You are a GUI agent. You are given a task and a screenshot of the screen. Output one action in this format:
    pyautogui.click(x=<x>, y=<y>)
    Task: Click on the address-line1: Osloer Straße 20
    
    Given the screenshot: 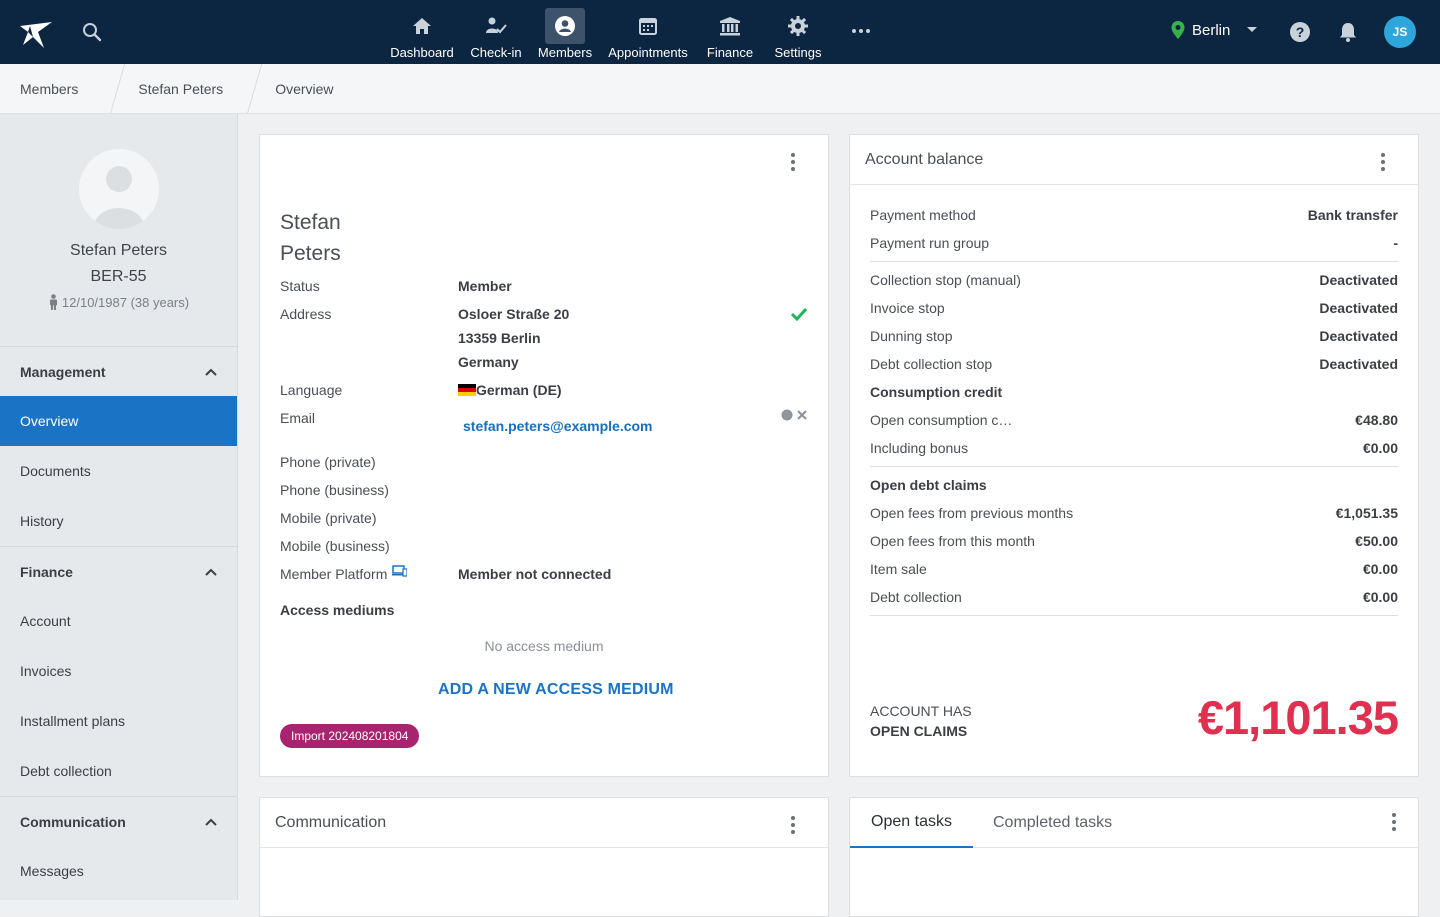 What is the action you would take?
    pyautogui.click(x=514, y=314)
    